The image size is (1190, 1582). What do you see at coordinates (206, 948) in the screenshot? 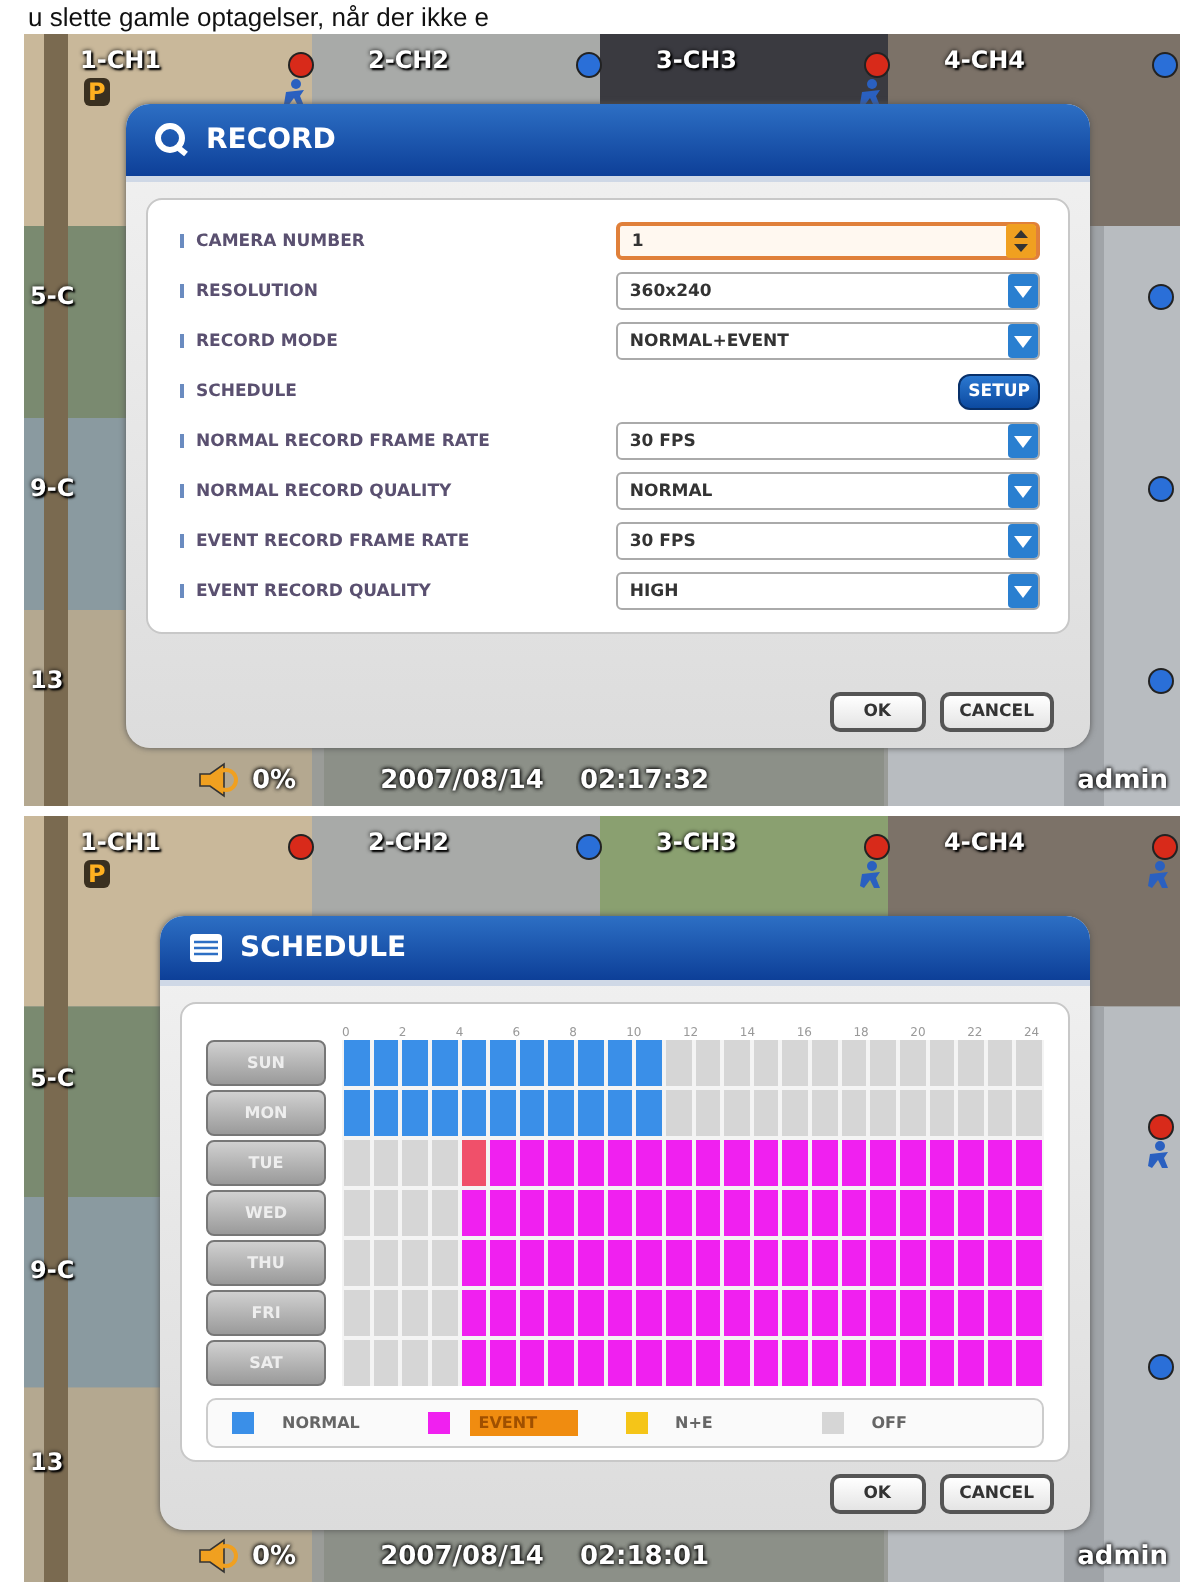
I see `list-icon` at bounding box center [206, 948].